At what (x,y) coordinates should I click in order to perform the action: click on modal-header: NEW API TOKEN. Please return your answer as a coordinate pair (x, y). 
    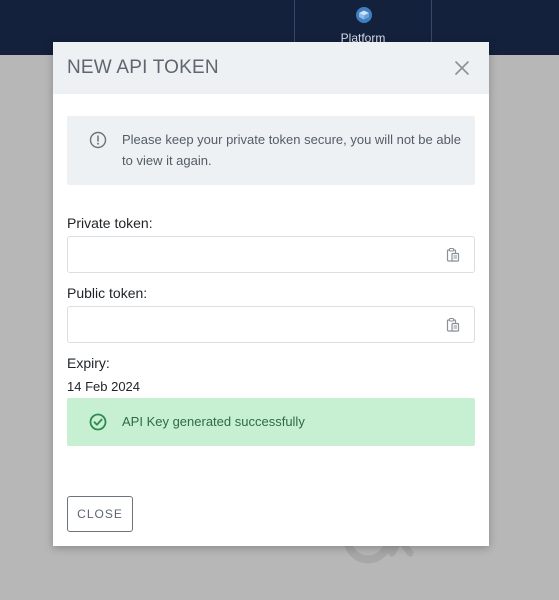
    Looking at the image, I should click on (271, 68).